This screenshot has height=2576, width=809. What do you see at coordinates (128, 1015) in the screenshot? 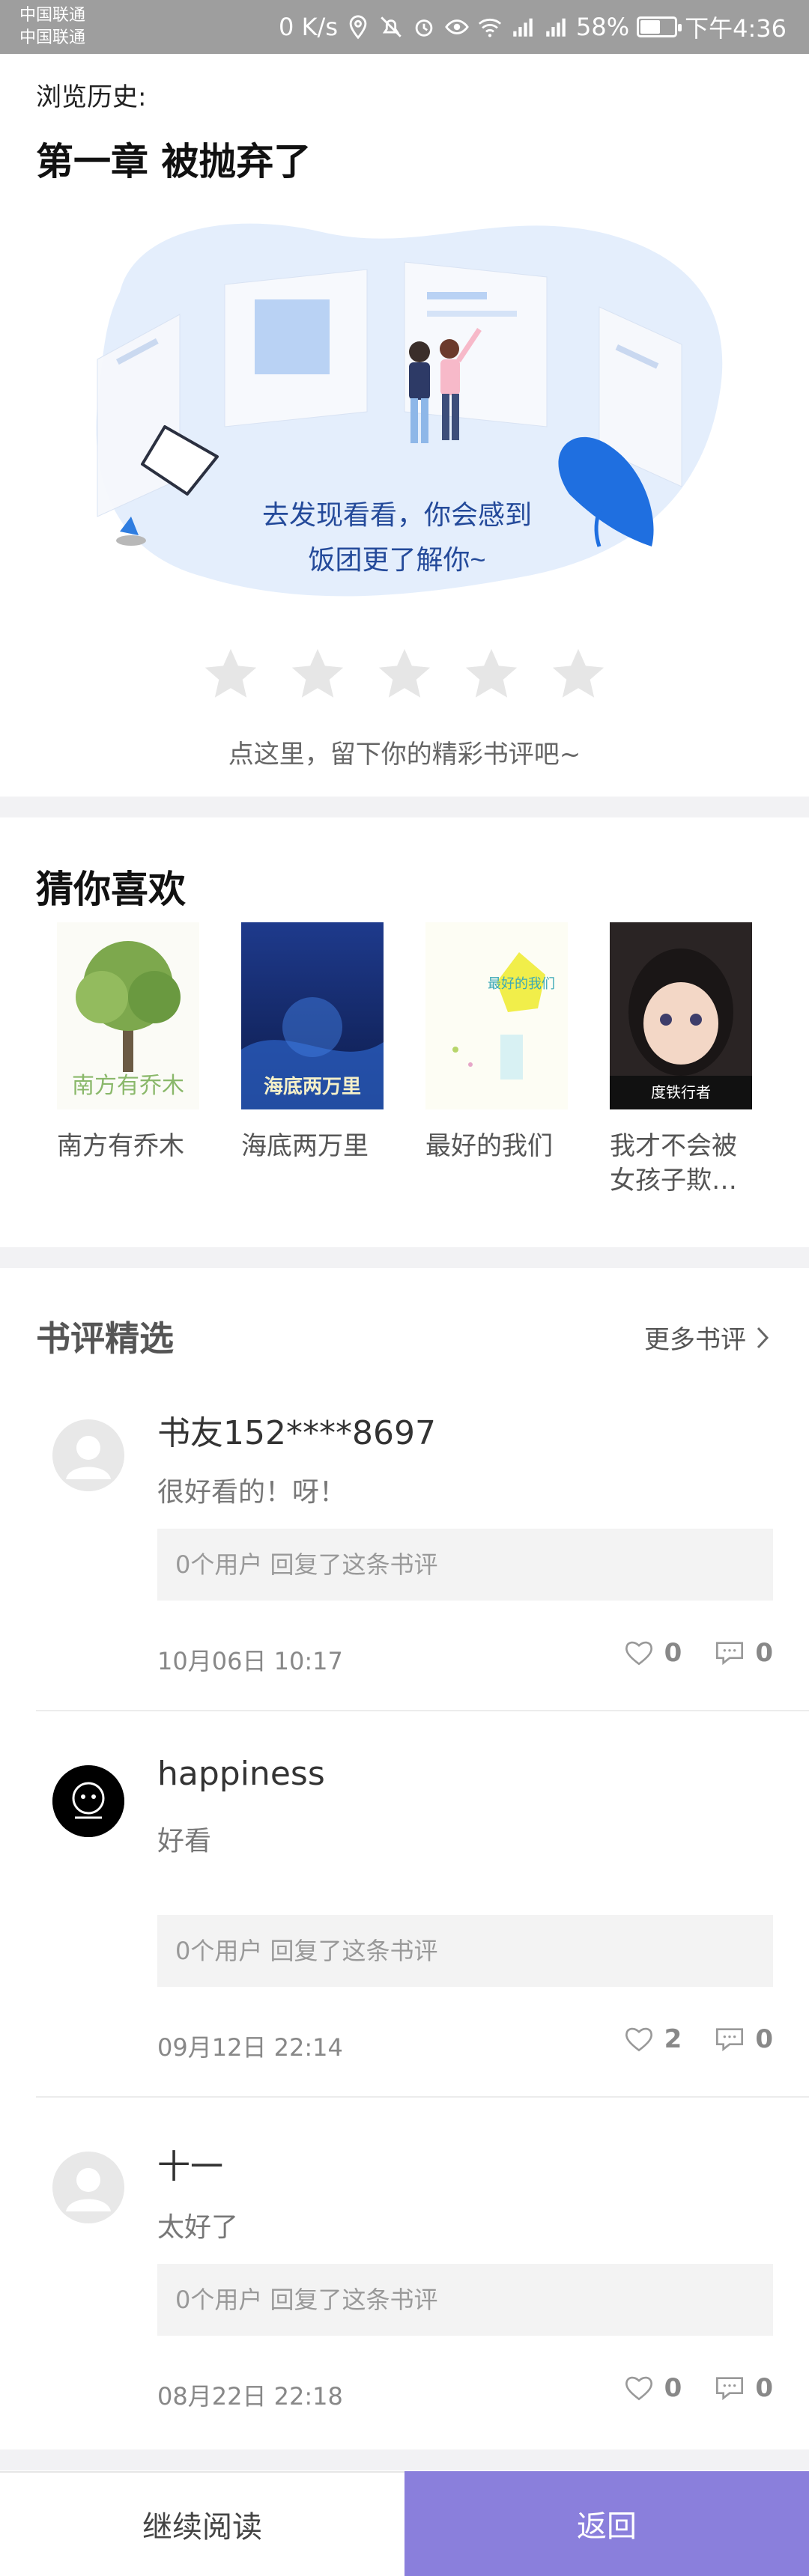
I see `book-cover: 南方有乔木` at bounding box center [128, 1015].